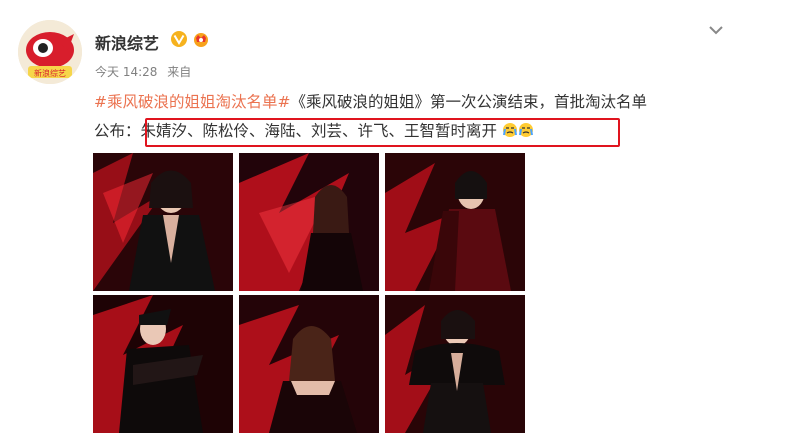  What do you see at coordinates (468, 102) in the screenshot?
I see `post-text-part1: 《乘风破浪的姐姐》第一次公演结束，首批淘汰名单` at bounding box center [468, 102].